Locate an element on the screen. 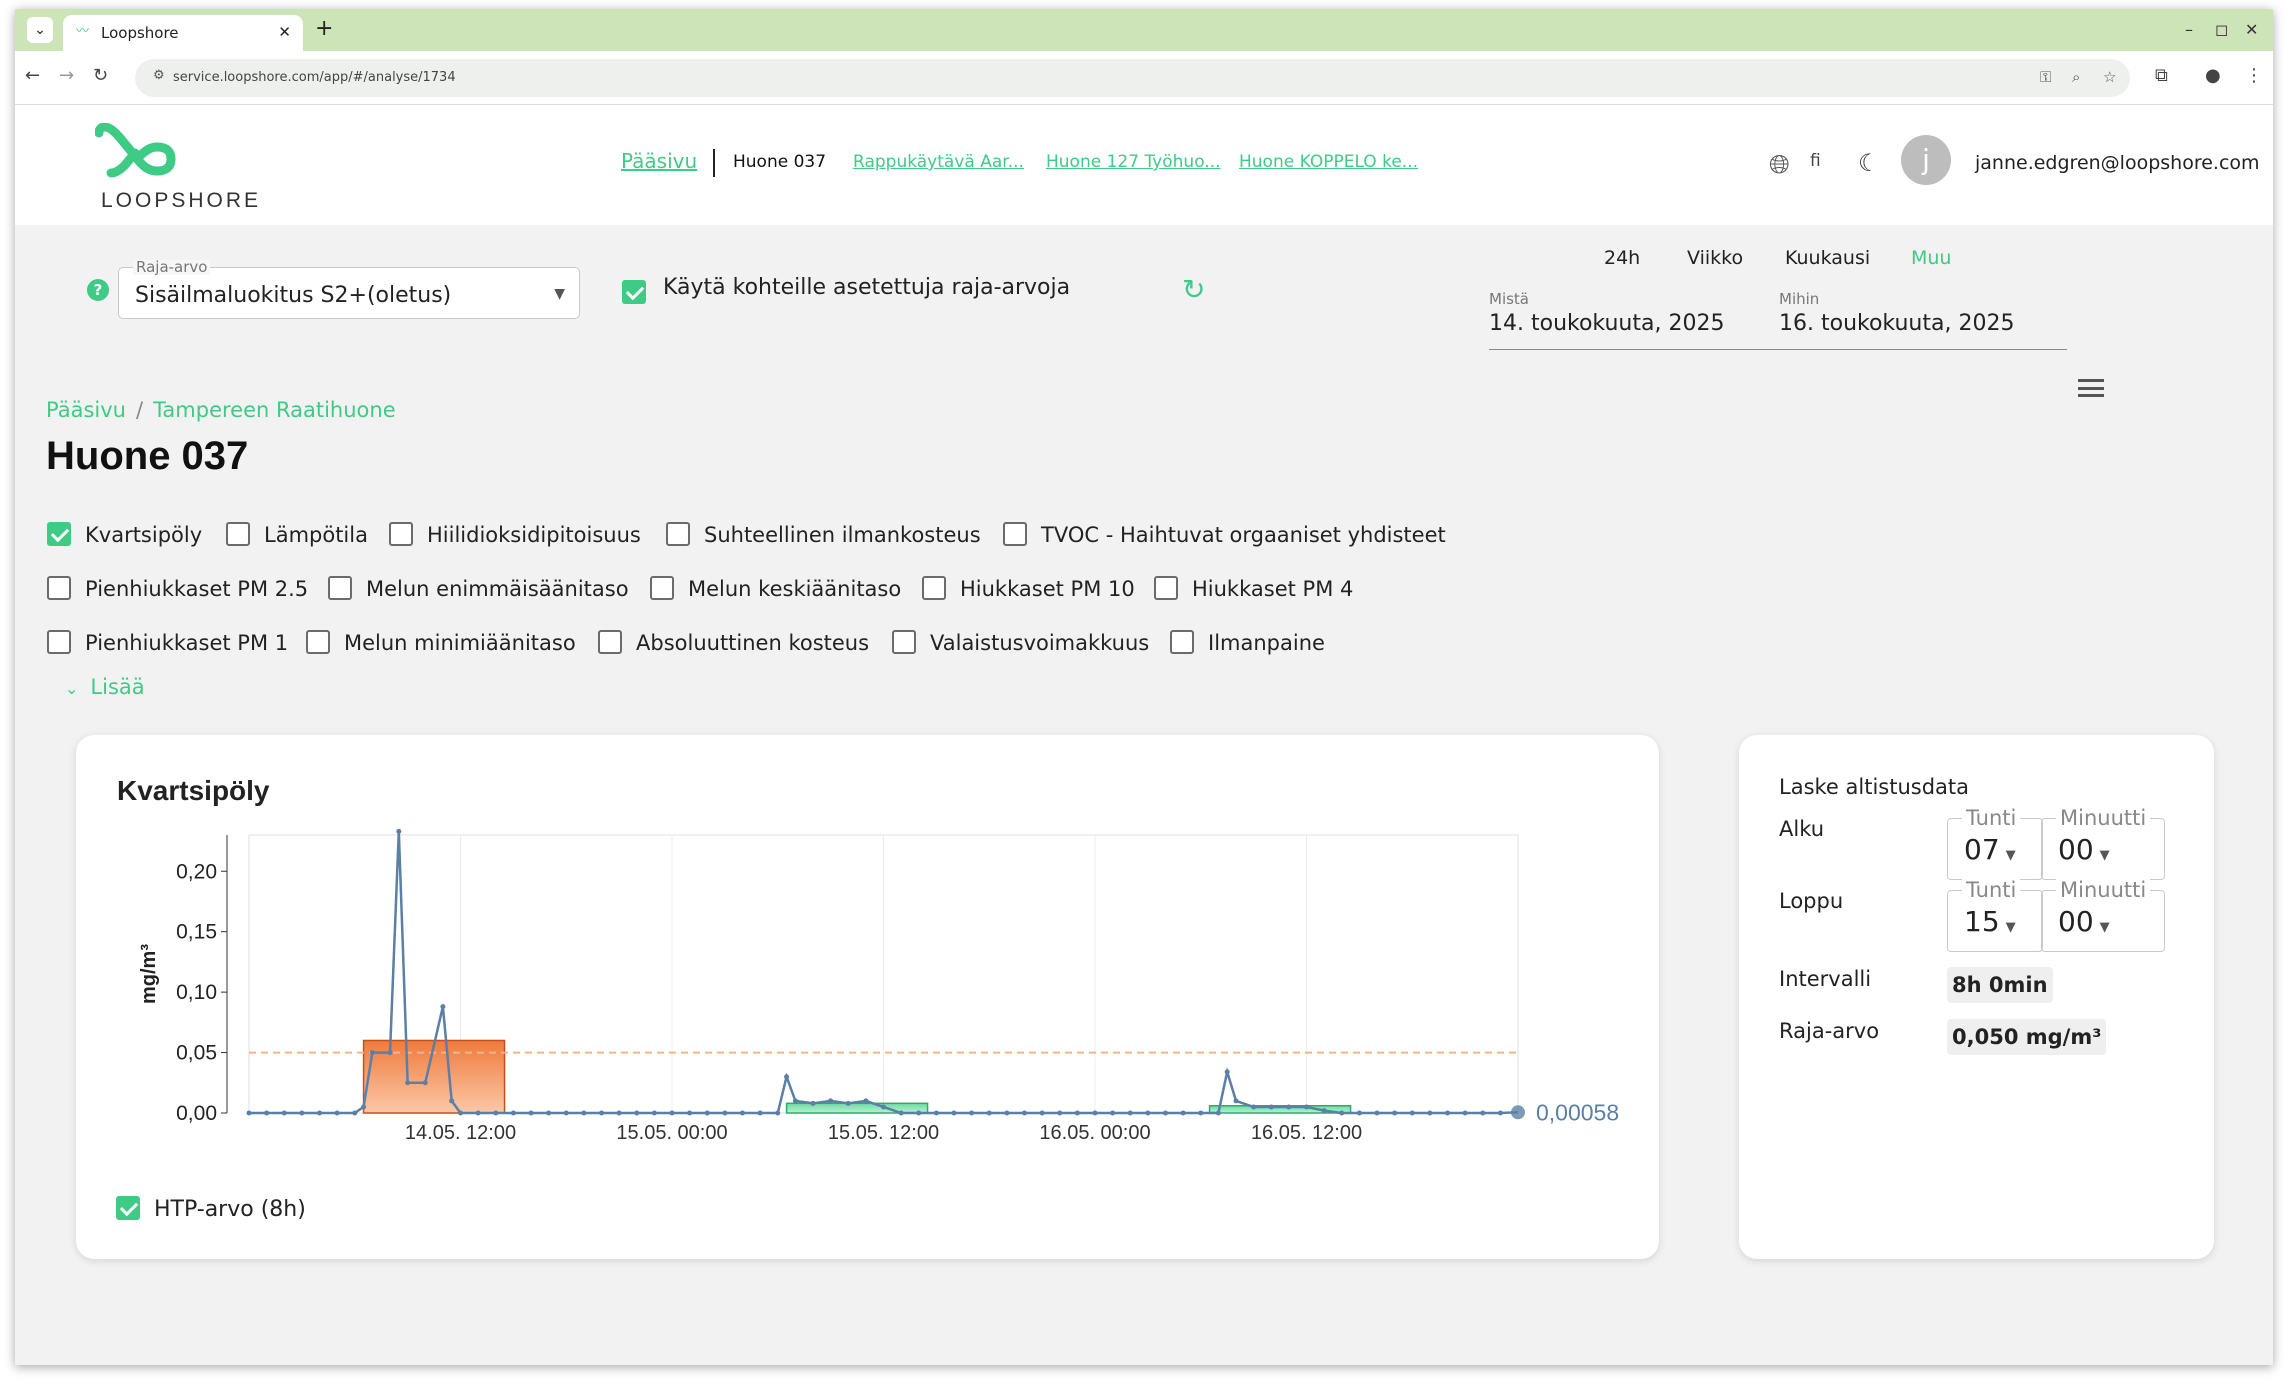 The height and width of the screenshot is (1395, 2289). reload-icon: ↻ is located at coordinates (100, 75).